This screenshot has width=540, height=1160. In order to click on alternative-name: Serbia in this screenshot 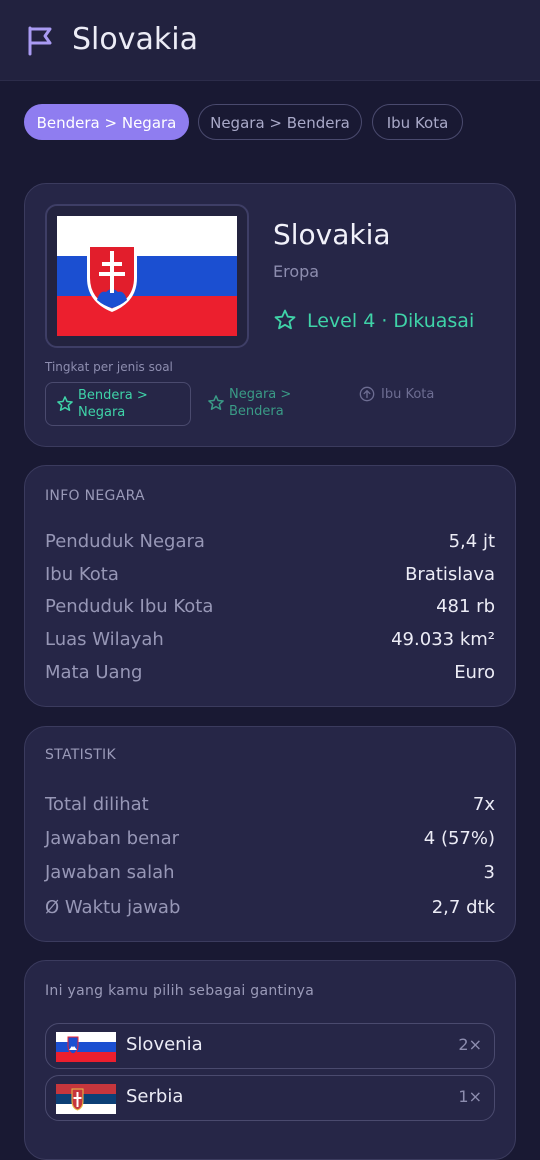, I will do `click(155, 1096)`.